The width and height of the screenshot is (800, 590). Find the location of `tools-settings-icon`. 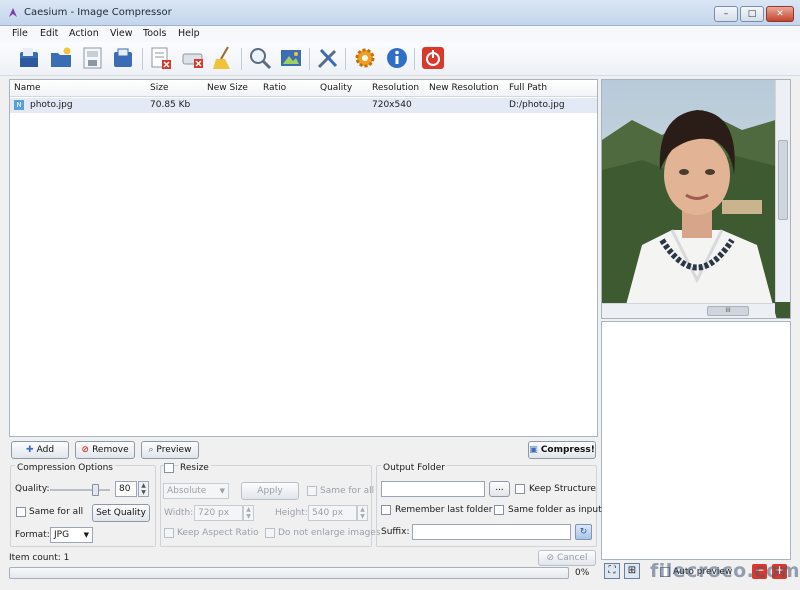

tools-settings-icon is located at coordinates (328, 58).